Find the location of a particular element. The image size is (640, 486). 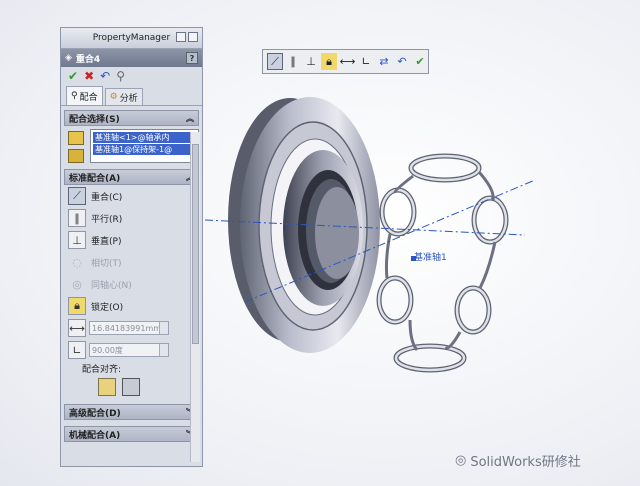

mechanical-mates-group: 机械配合(A) ︾ is located at coordinates (131, 434).